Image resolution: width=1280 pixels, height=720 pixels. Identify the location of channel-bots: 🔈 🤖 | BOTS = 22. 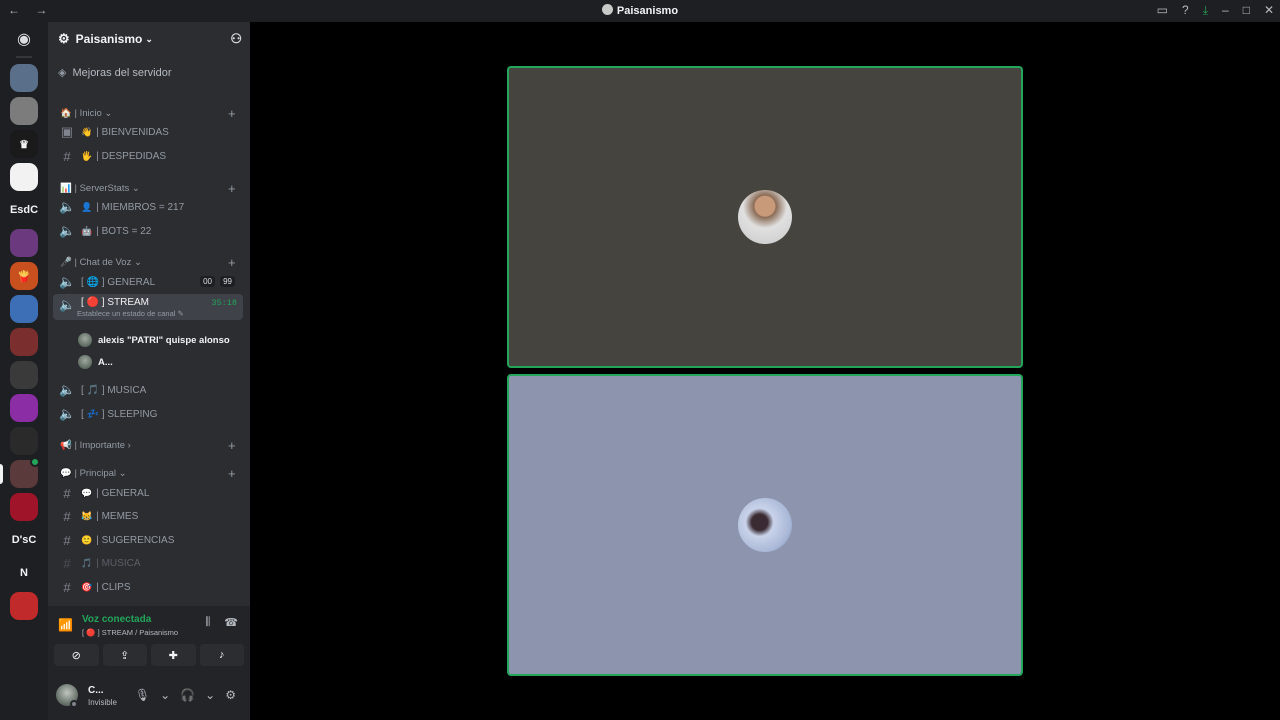
(148, 231).